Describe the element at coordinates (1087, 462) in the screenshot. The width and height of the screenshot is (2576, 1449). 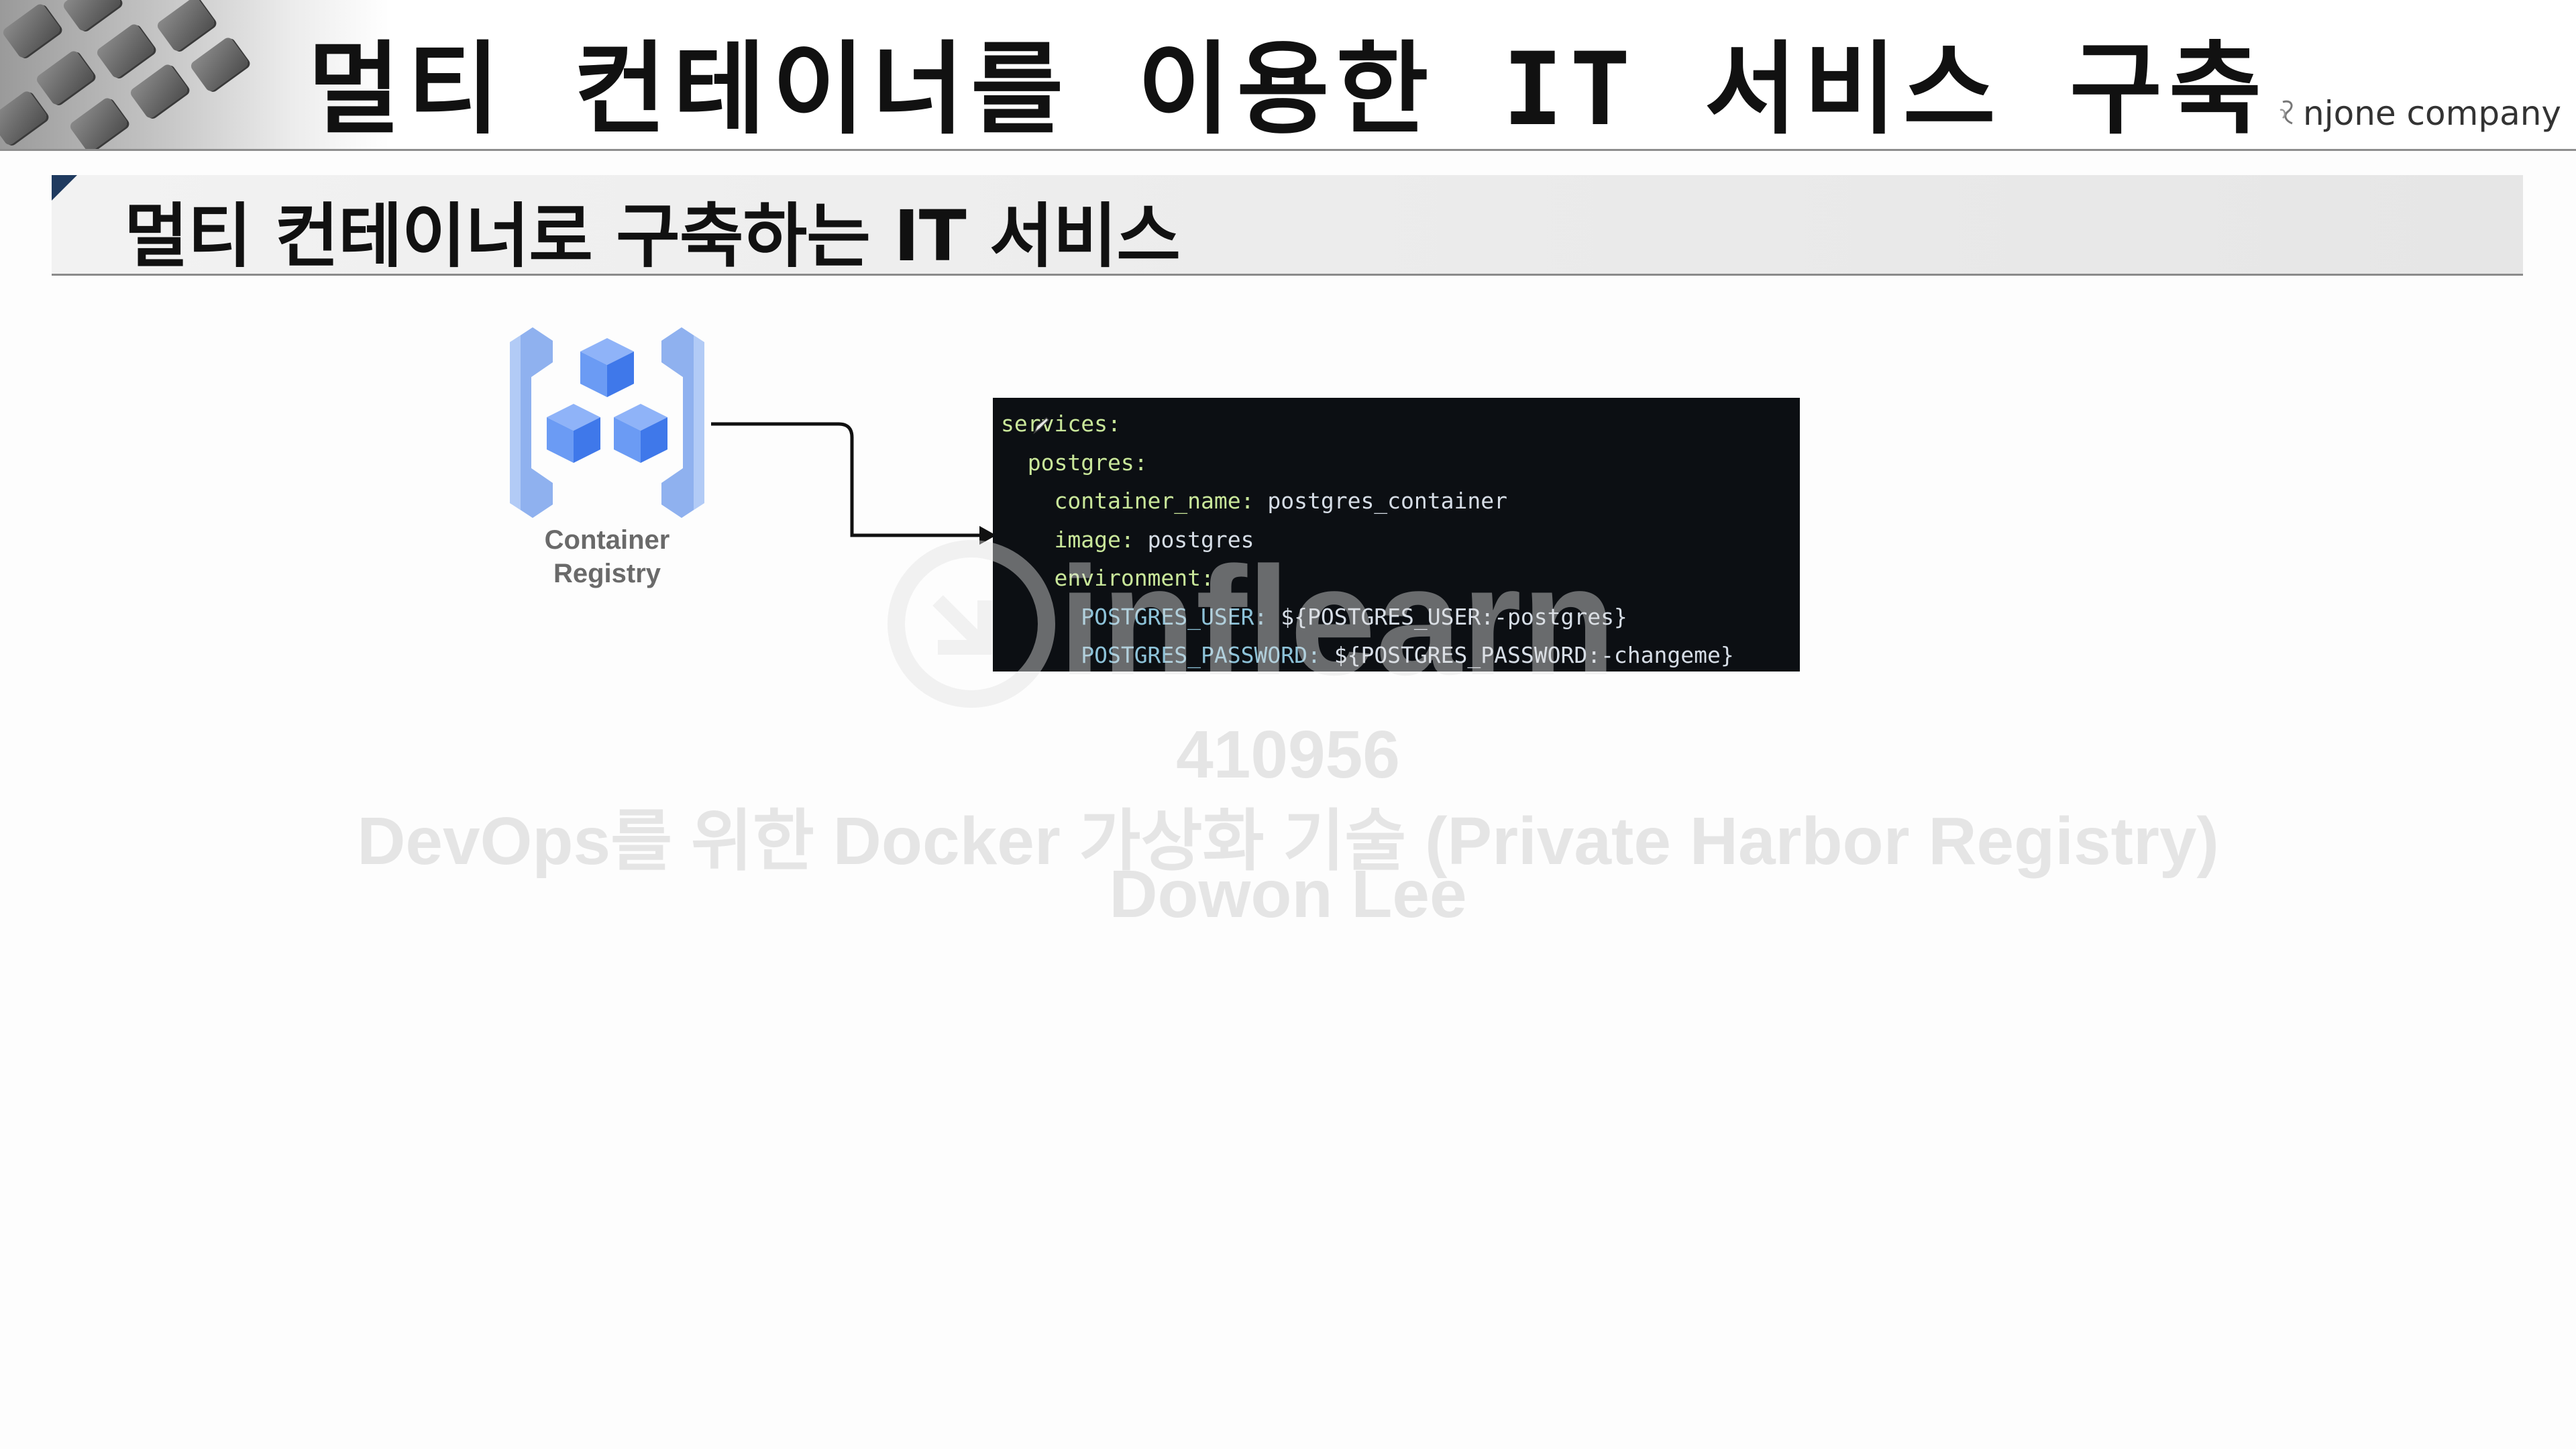
I see `code-line: postgres:` at that location.